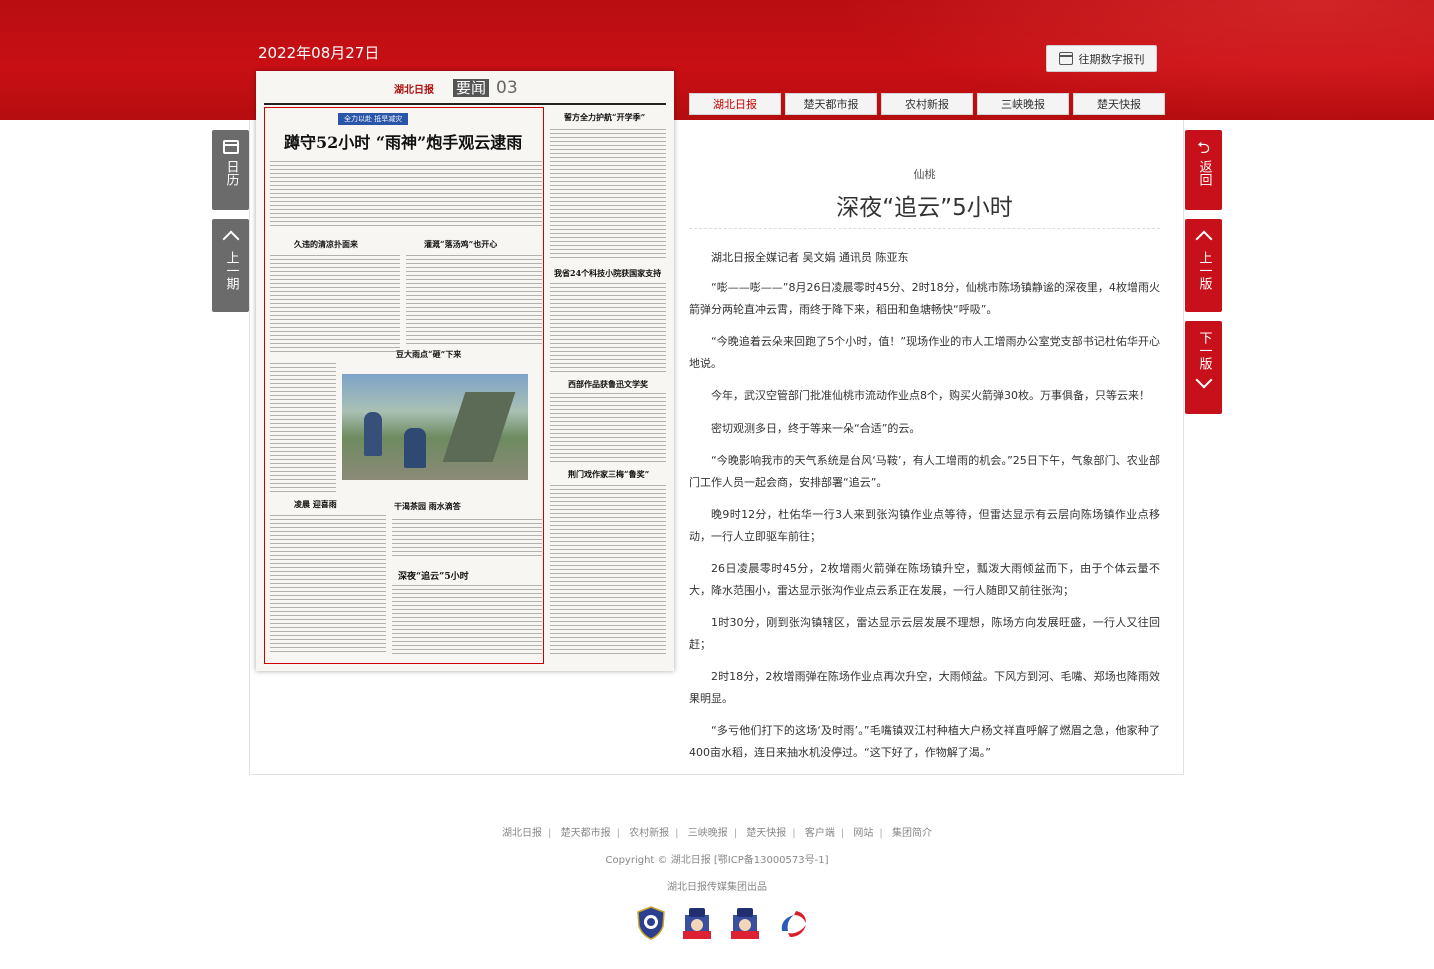 The width and height of the screenshot is (1434, 969). What do you see at coordinates (1203, 380) in the screenshot?
I see `chevron-down-icon` at bounding box center [1203, 380].